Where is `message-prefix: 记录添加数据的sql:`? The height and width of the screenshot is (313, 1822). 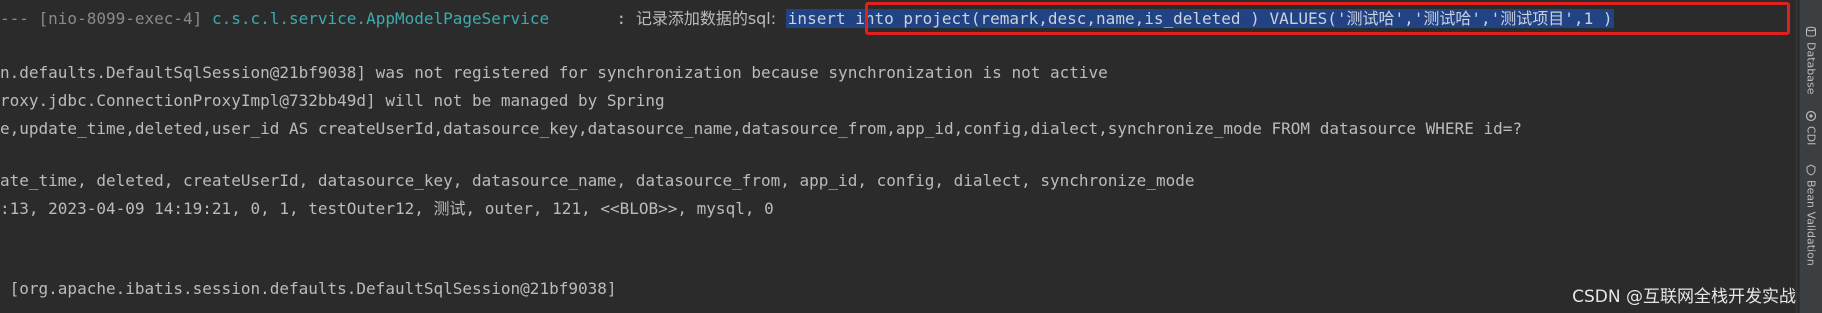
message-prefix: 记录添加数据的sql: is located at coordinates (706, 18).